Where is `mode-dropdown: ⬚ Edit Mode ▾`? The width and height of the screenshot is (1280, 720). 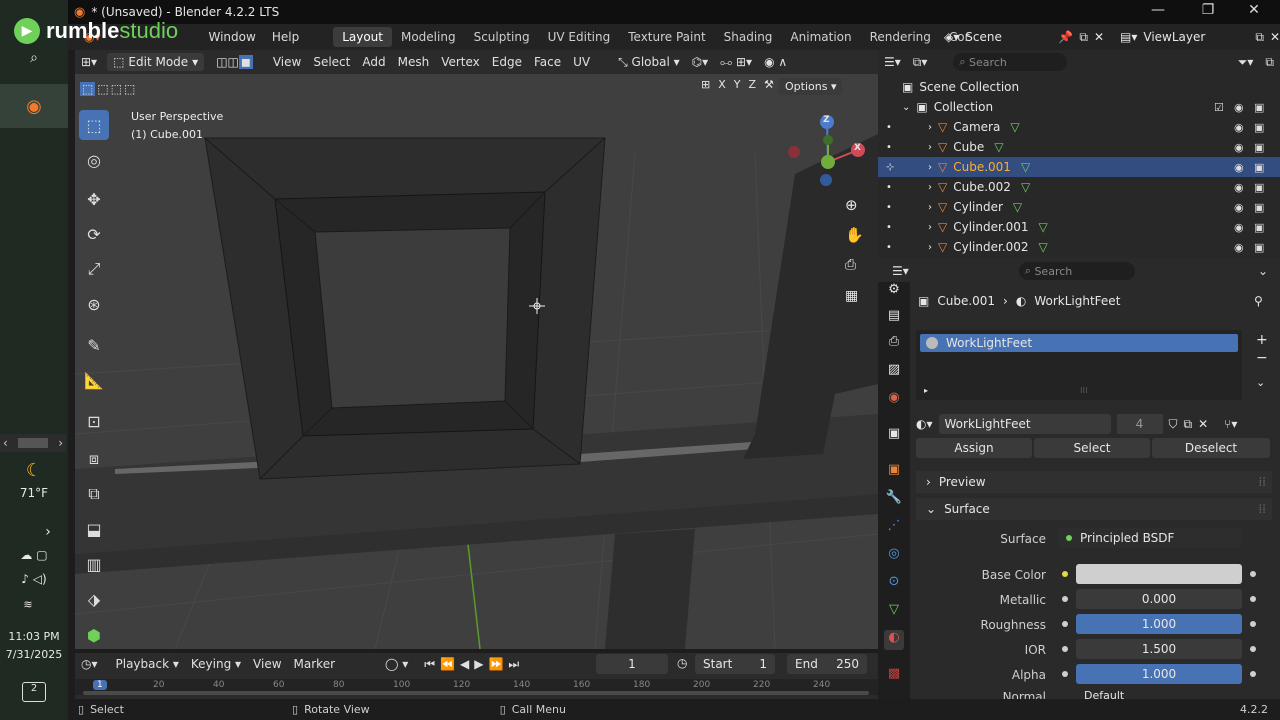
mode-dropdown: ⬚ Edit Mode ▾ is located at coordinates (156, 62).